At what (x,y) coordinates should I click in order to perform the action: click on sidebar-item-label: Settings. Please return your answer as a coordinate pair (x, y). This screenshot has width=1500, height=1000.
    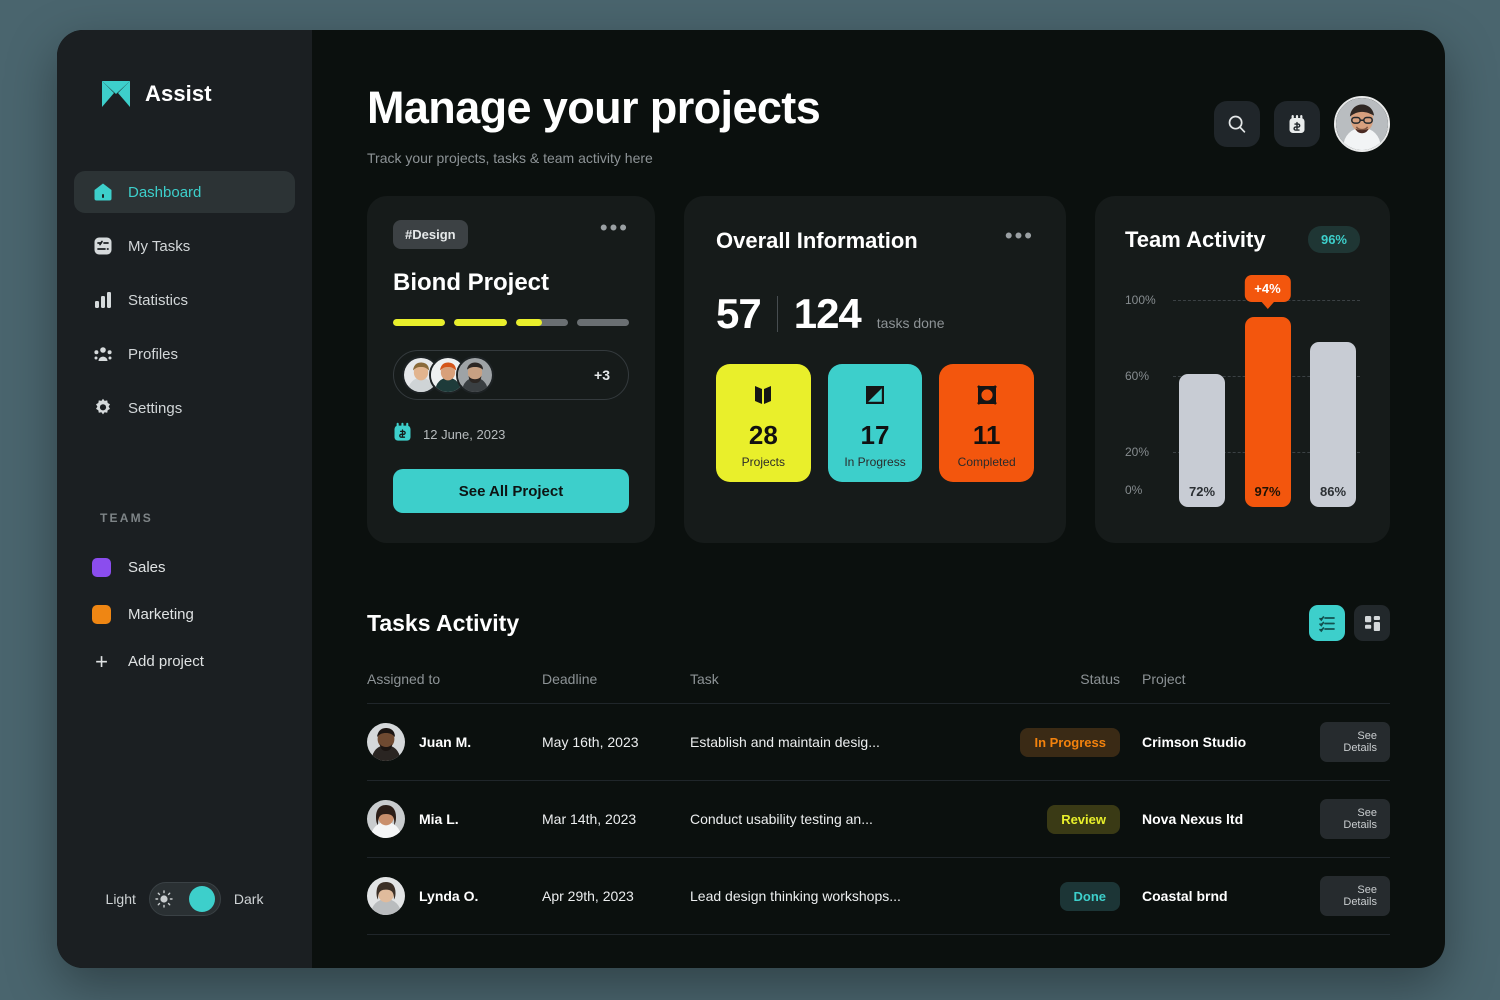
    Looking at the image, I should click on (155, 408).